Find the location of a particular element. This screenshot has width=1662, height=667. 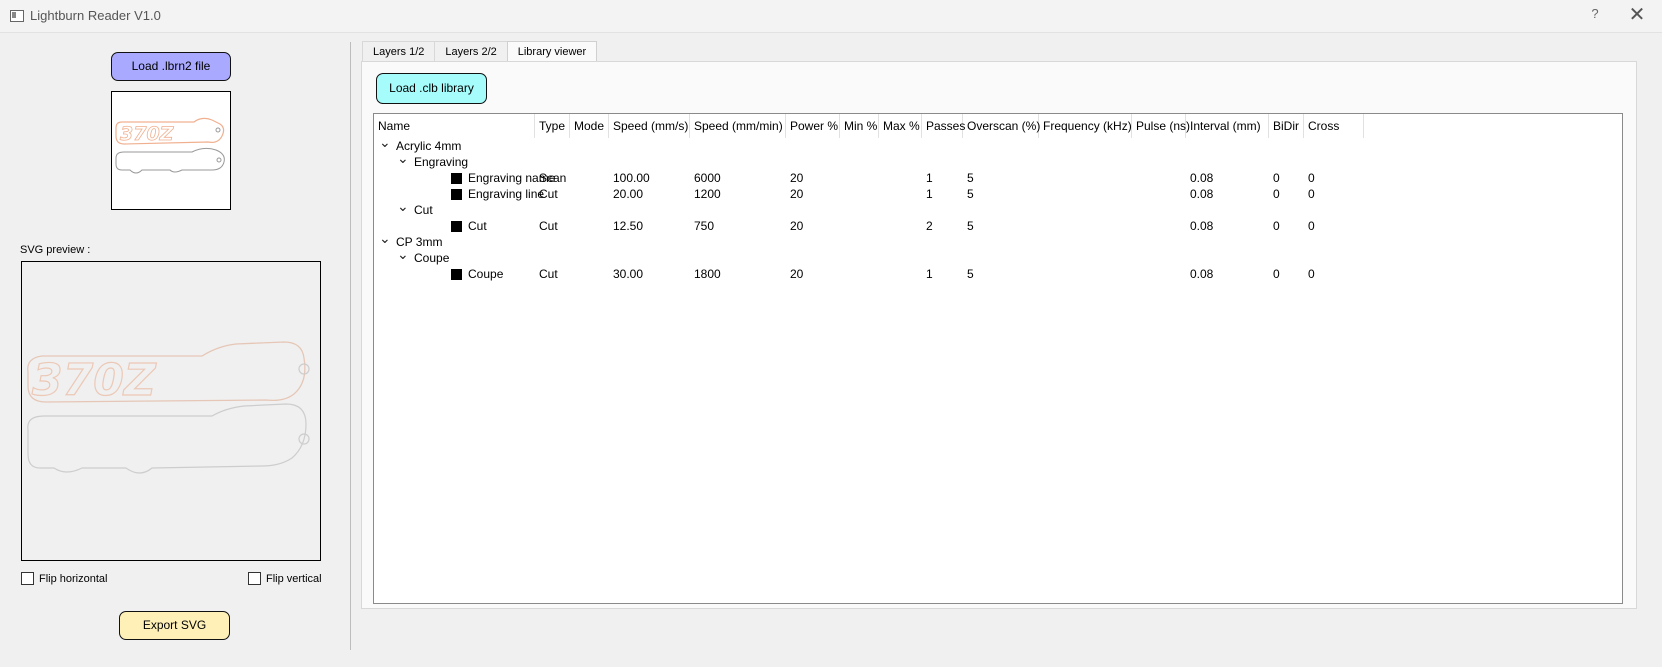

column-header: Name is located at coordinates (454, 126).